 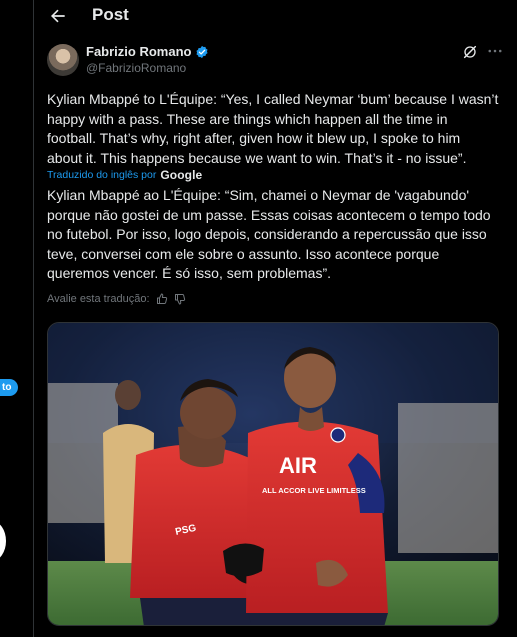 I want to click on author-handle: @FabrizioRomano, so click(x=147, y=68).